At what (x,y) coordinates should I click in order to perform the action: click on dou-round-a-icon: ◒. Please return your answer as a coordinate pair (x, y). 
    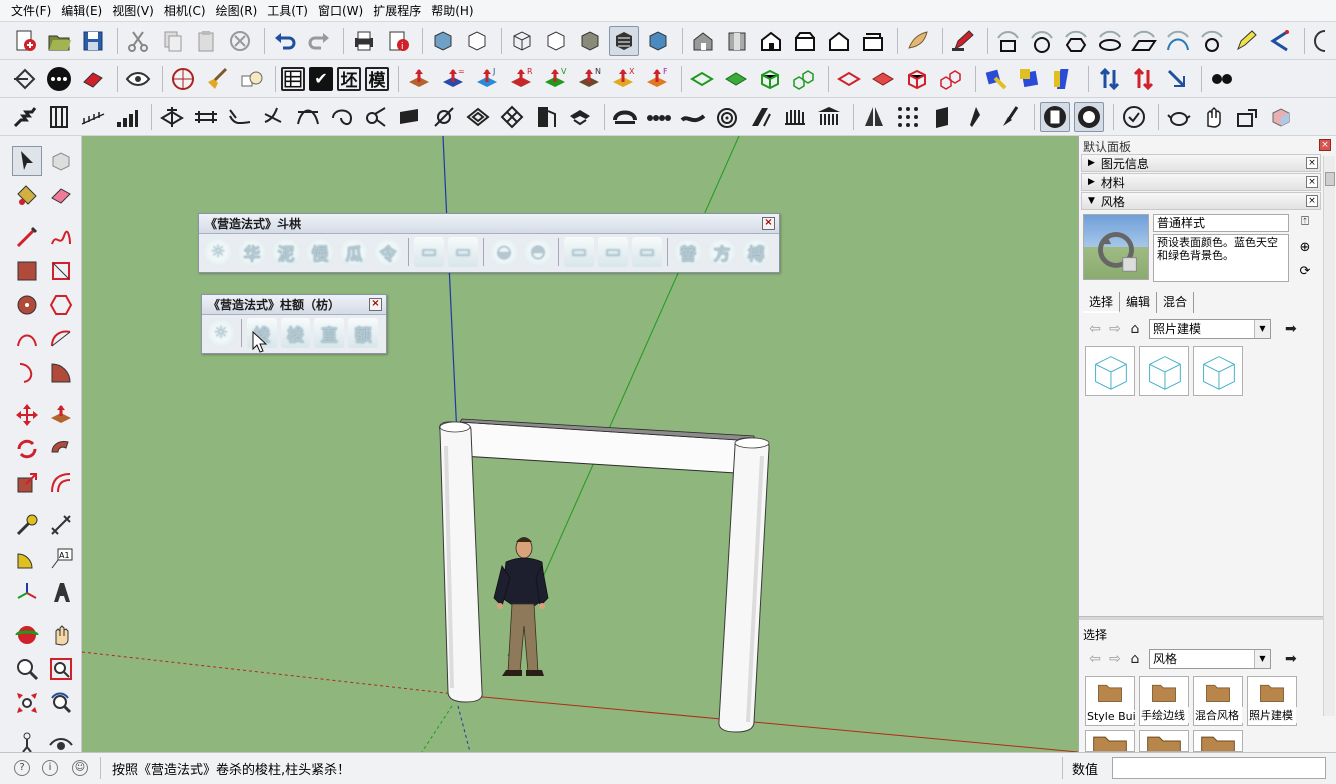
    Looking at the image, I should click on (504, 252).